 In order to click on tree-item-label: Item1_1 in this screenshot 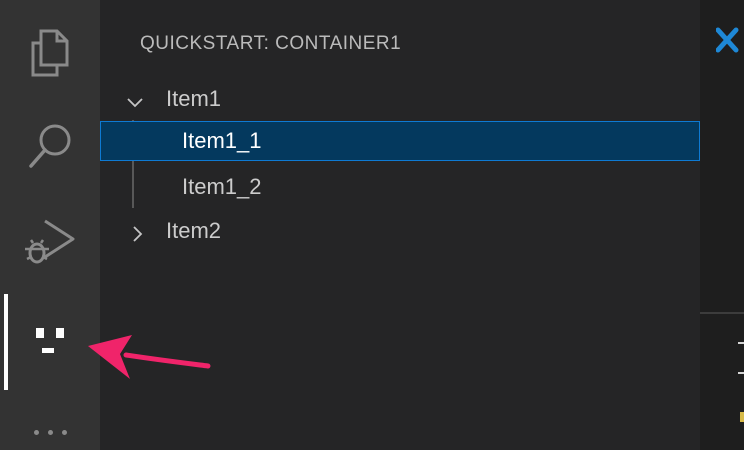, I will do `click(222, 140)`.